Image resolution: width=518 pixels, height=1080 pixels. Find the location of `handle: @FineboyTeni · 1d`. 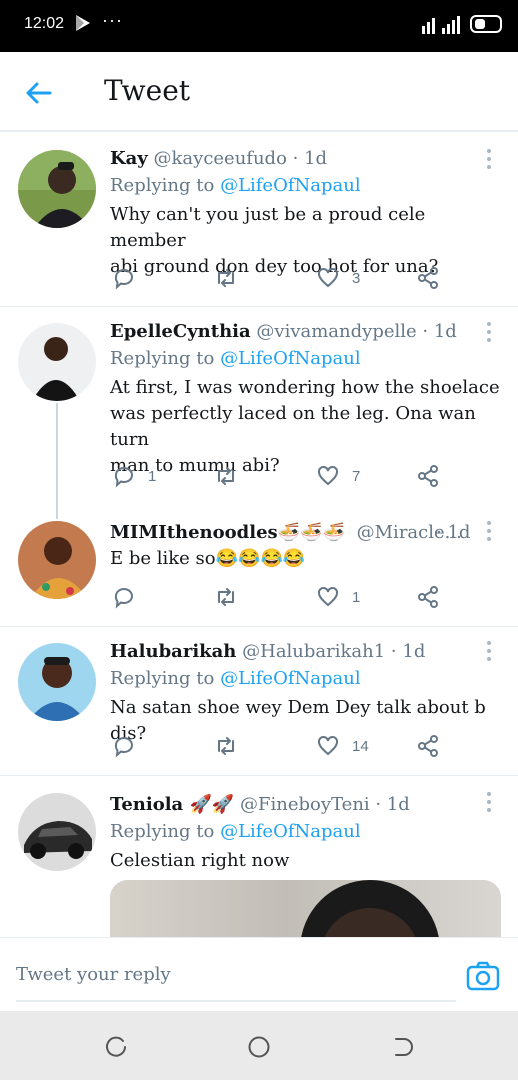

handle: @FineboyTeni · 1d is located at coordinates (325, 804).